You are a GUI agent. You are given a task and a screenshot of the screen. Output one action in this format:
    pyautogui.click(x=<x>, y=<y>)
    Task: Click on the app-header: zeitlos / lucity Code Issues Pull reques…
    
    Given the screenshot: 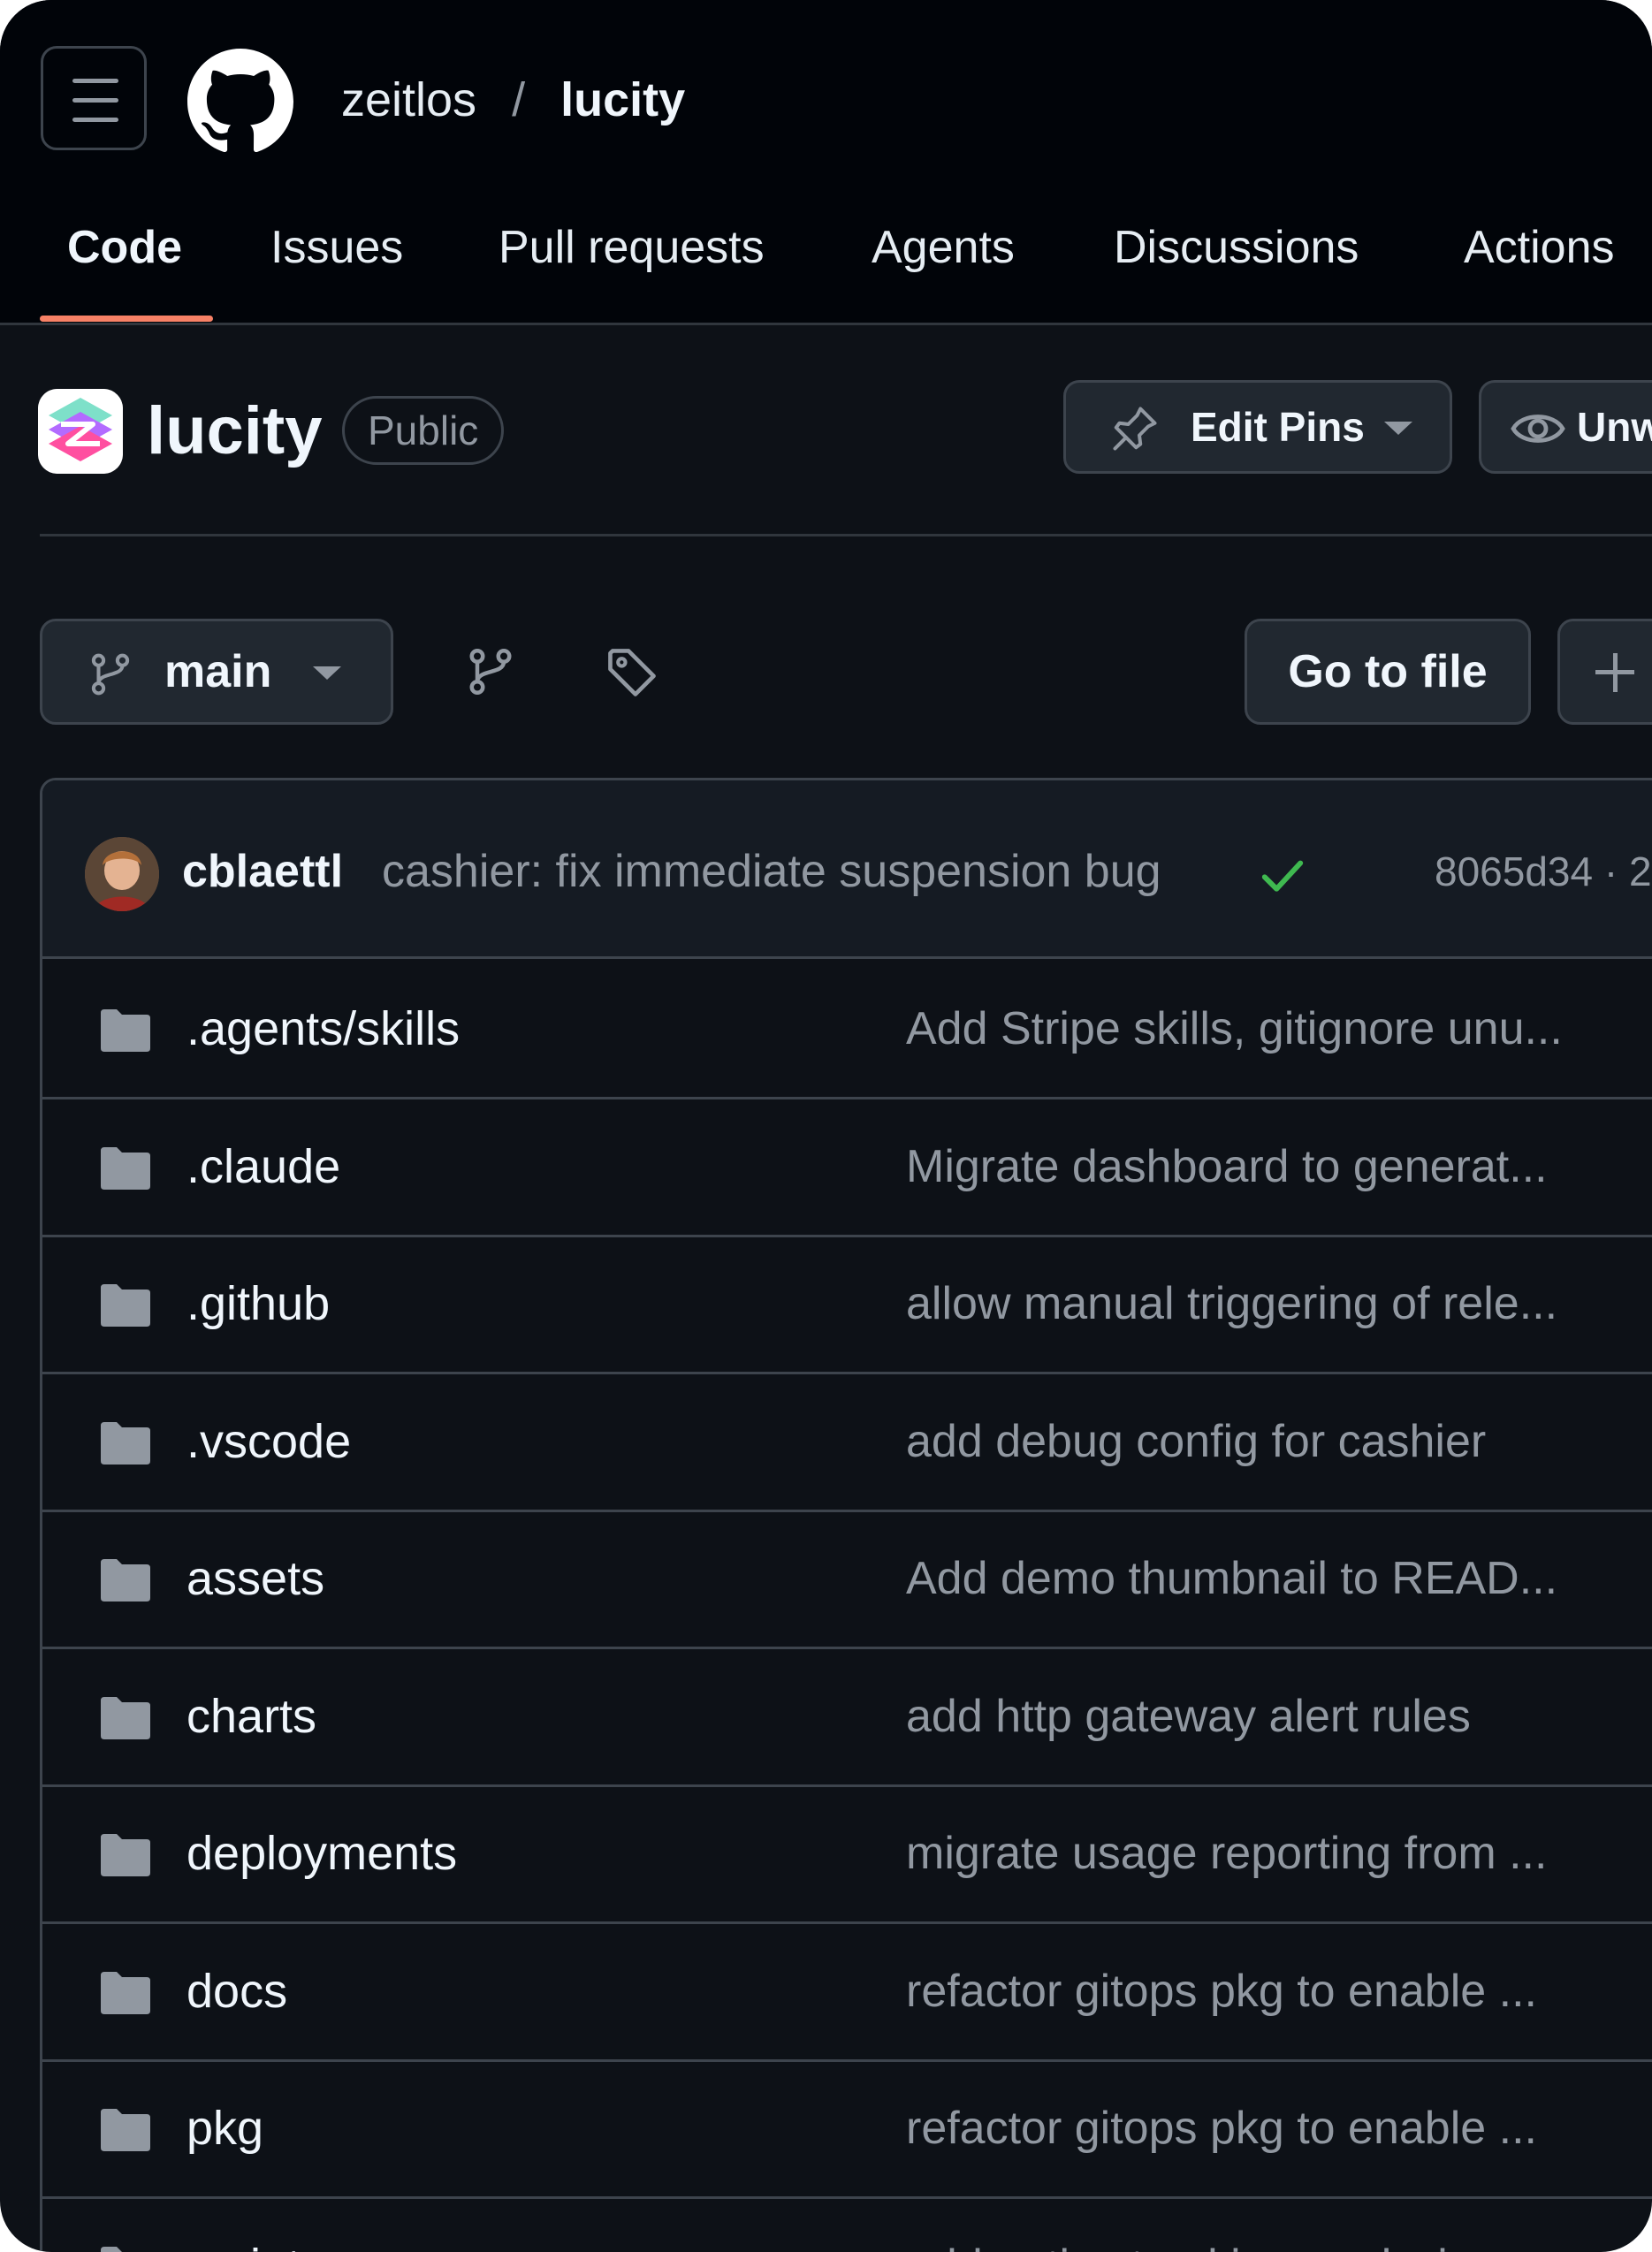 What is the action you would take?
    pyautogui.click(x=826, y=163)
    